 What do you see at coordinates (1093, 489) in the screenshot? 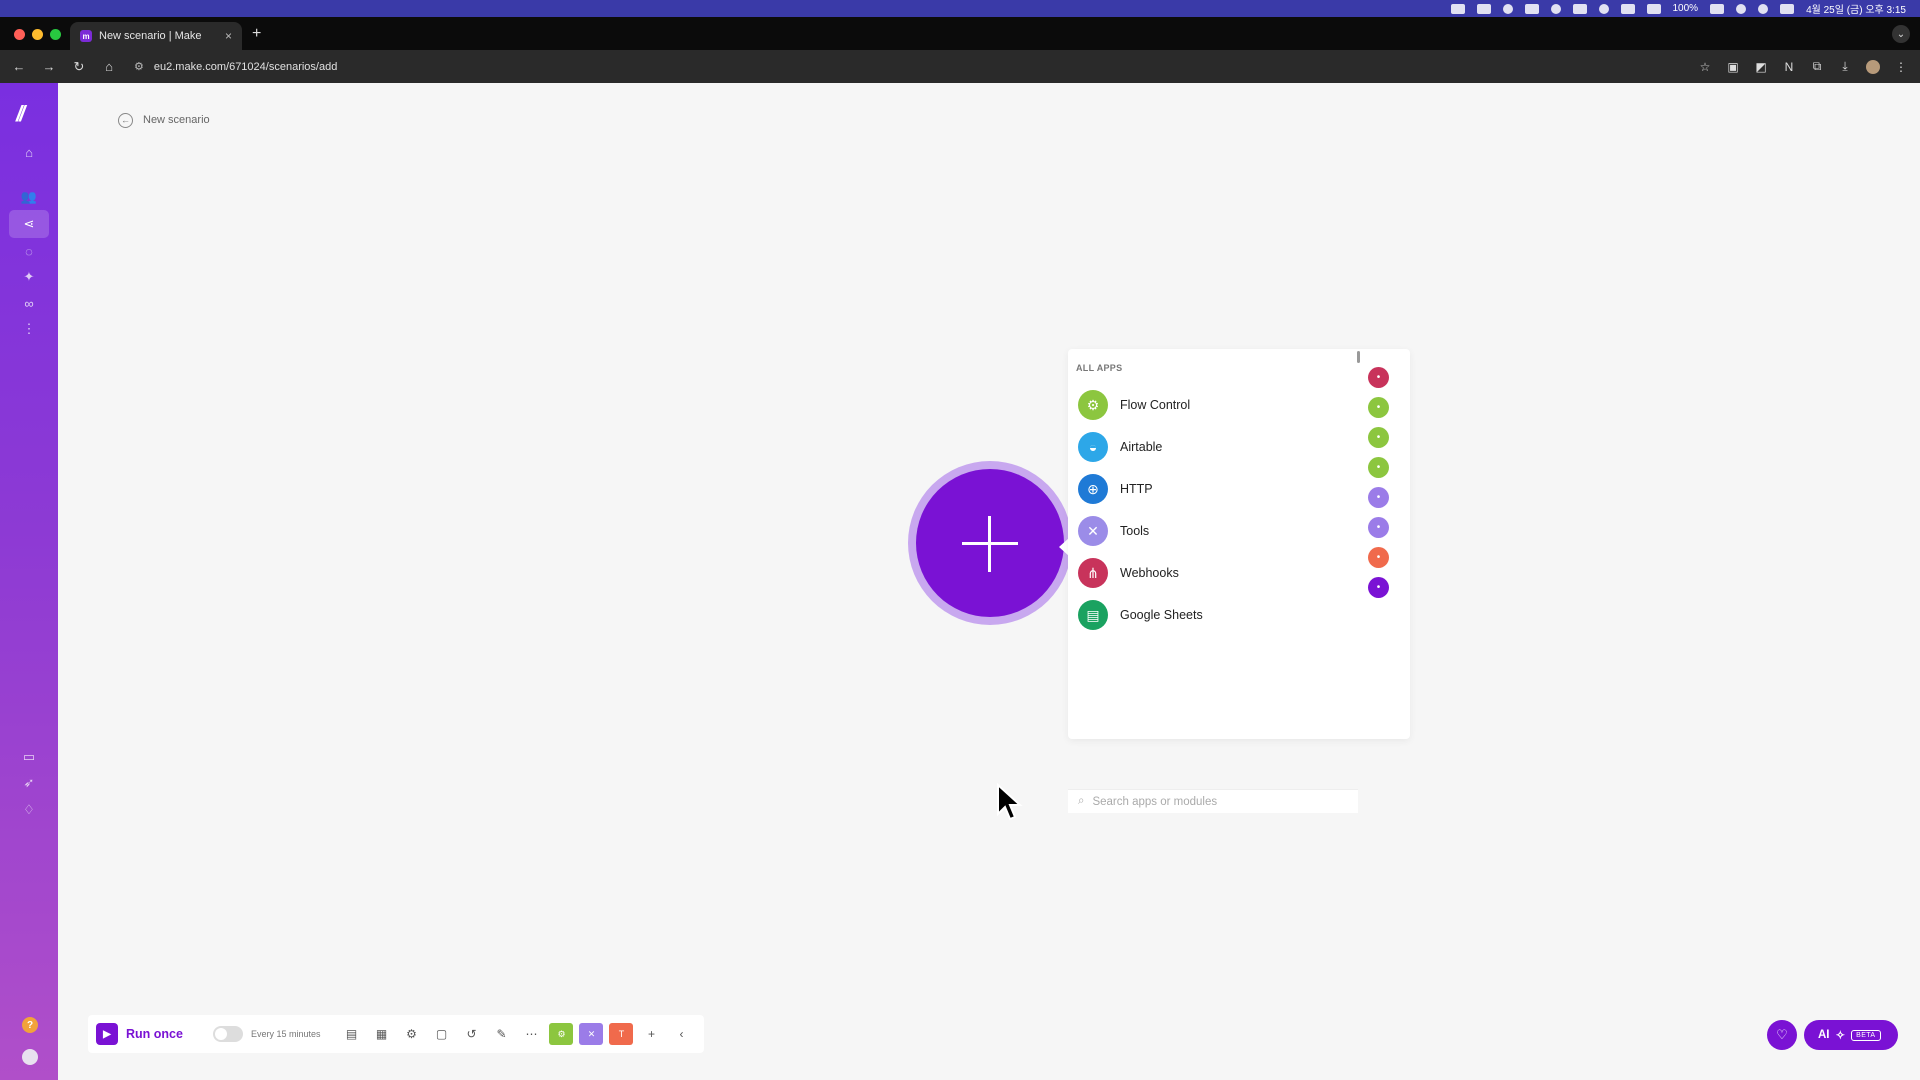
I see `globe-icon: ⊕` at bounding box center [1093, 489].